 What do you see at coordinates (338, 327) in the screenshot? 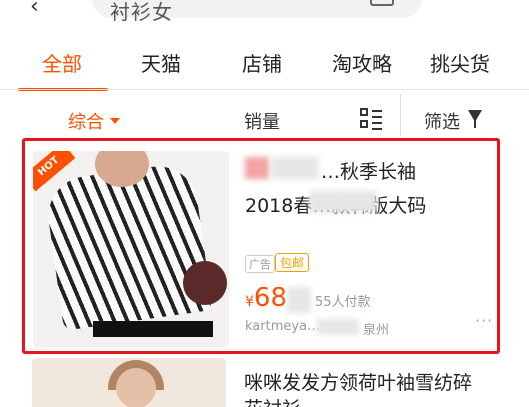
I see `blurred-shop-region` at bounding box center [338, 327].